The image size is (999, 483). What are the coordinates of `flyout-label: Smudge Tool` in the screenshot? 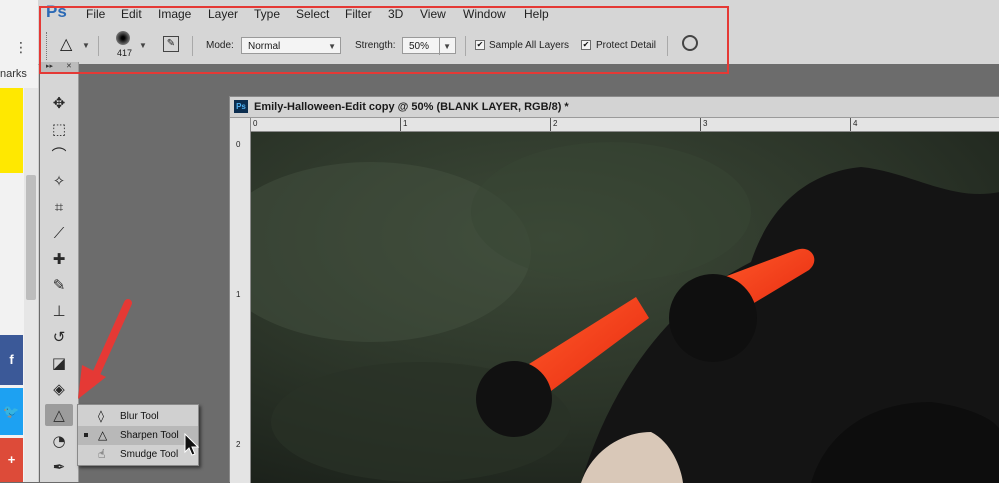 It's located at (149, 454).